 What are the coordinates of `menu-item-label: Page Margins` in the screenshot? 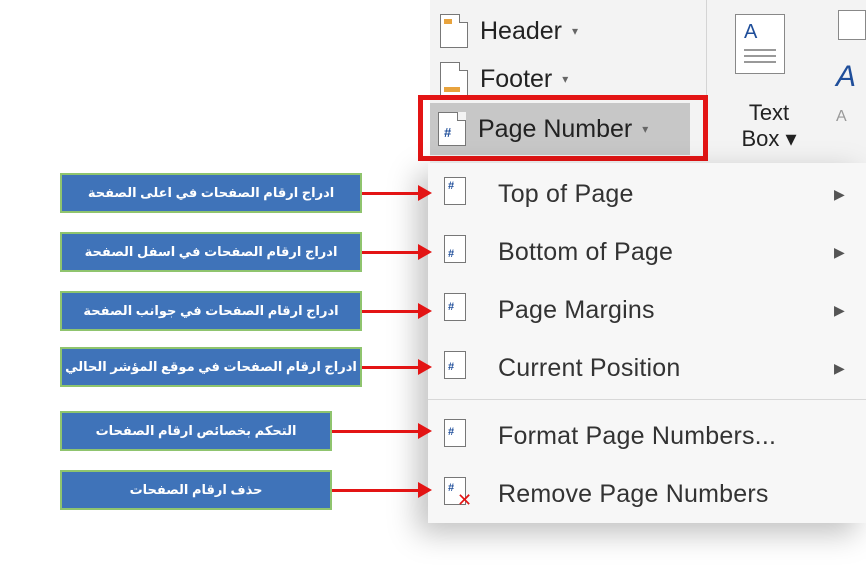 It's located at (576, 309).